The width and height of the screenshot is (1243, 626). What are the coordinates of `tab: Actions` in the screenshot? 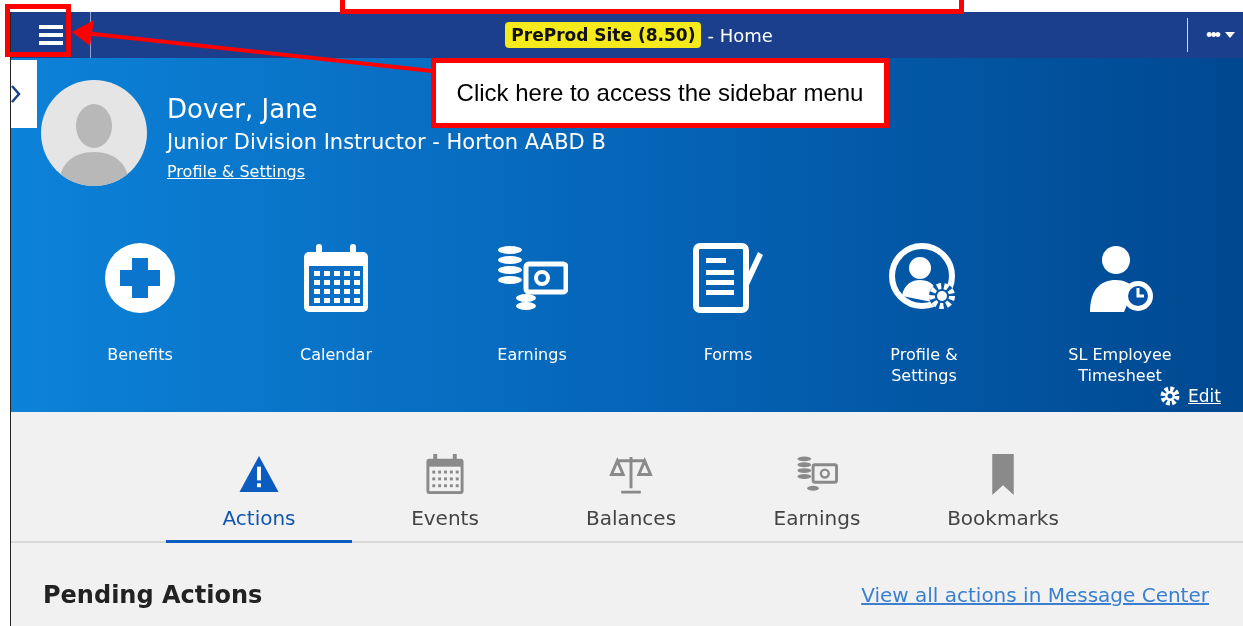 It's located at (259, 498).